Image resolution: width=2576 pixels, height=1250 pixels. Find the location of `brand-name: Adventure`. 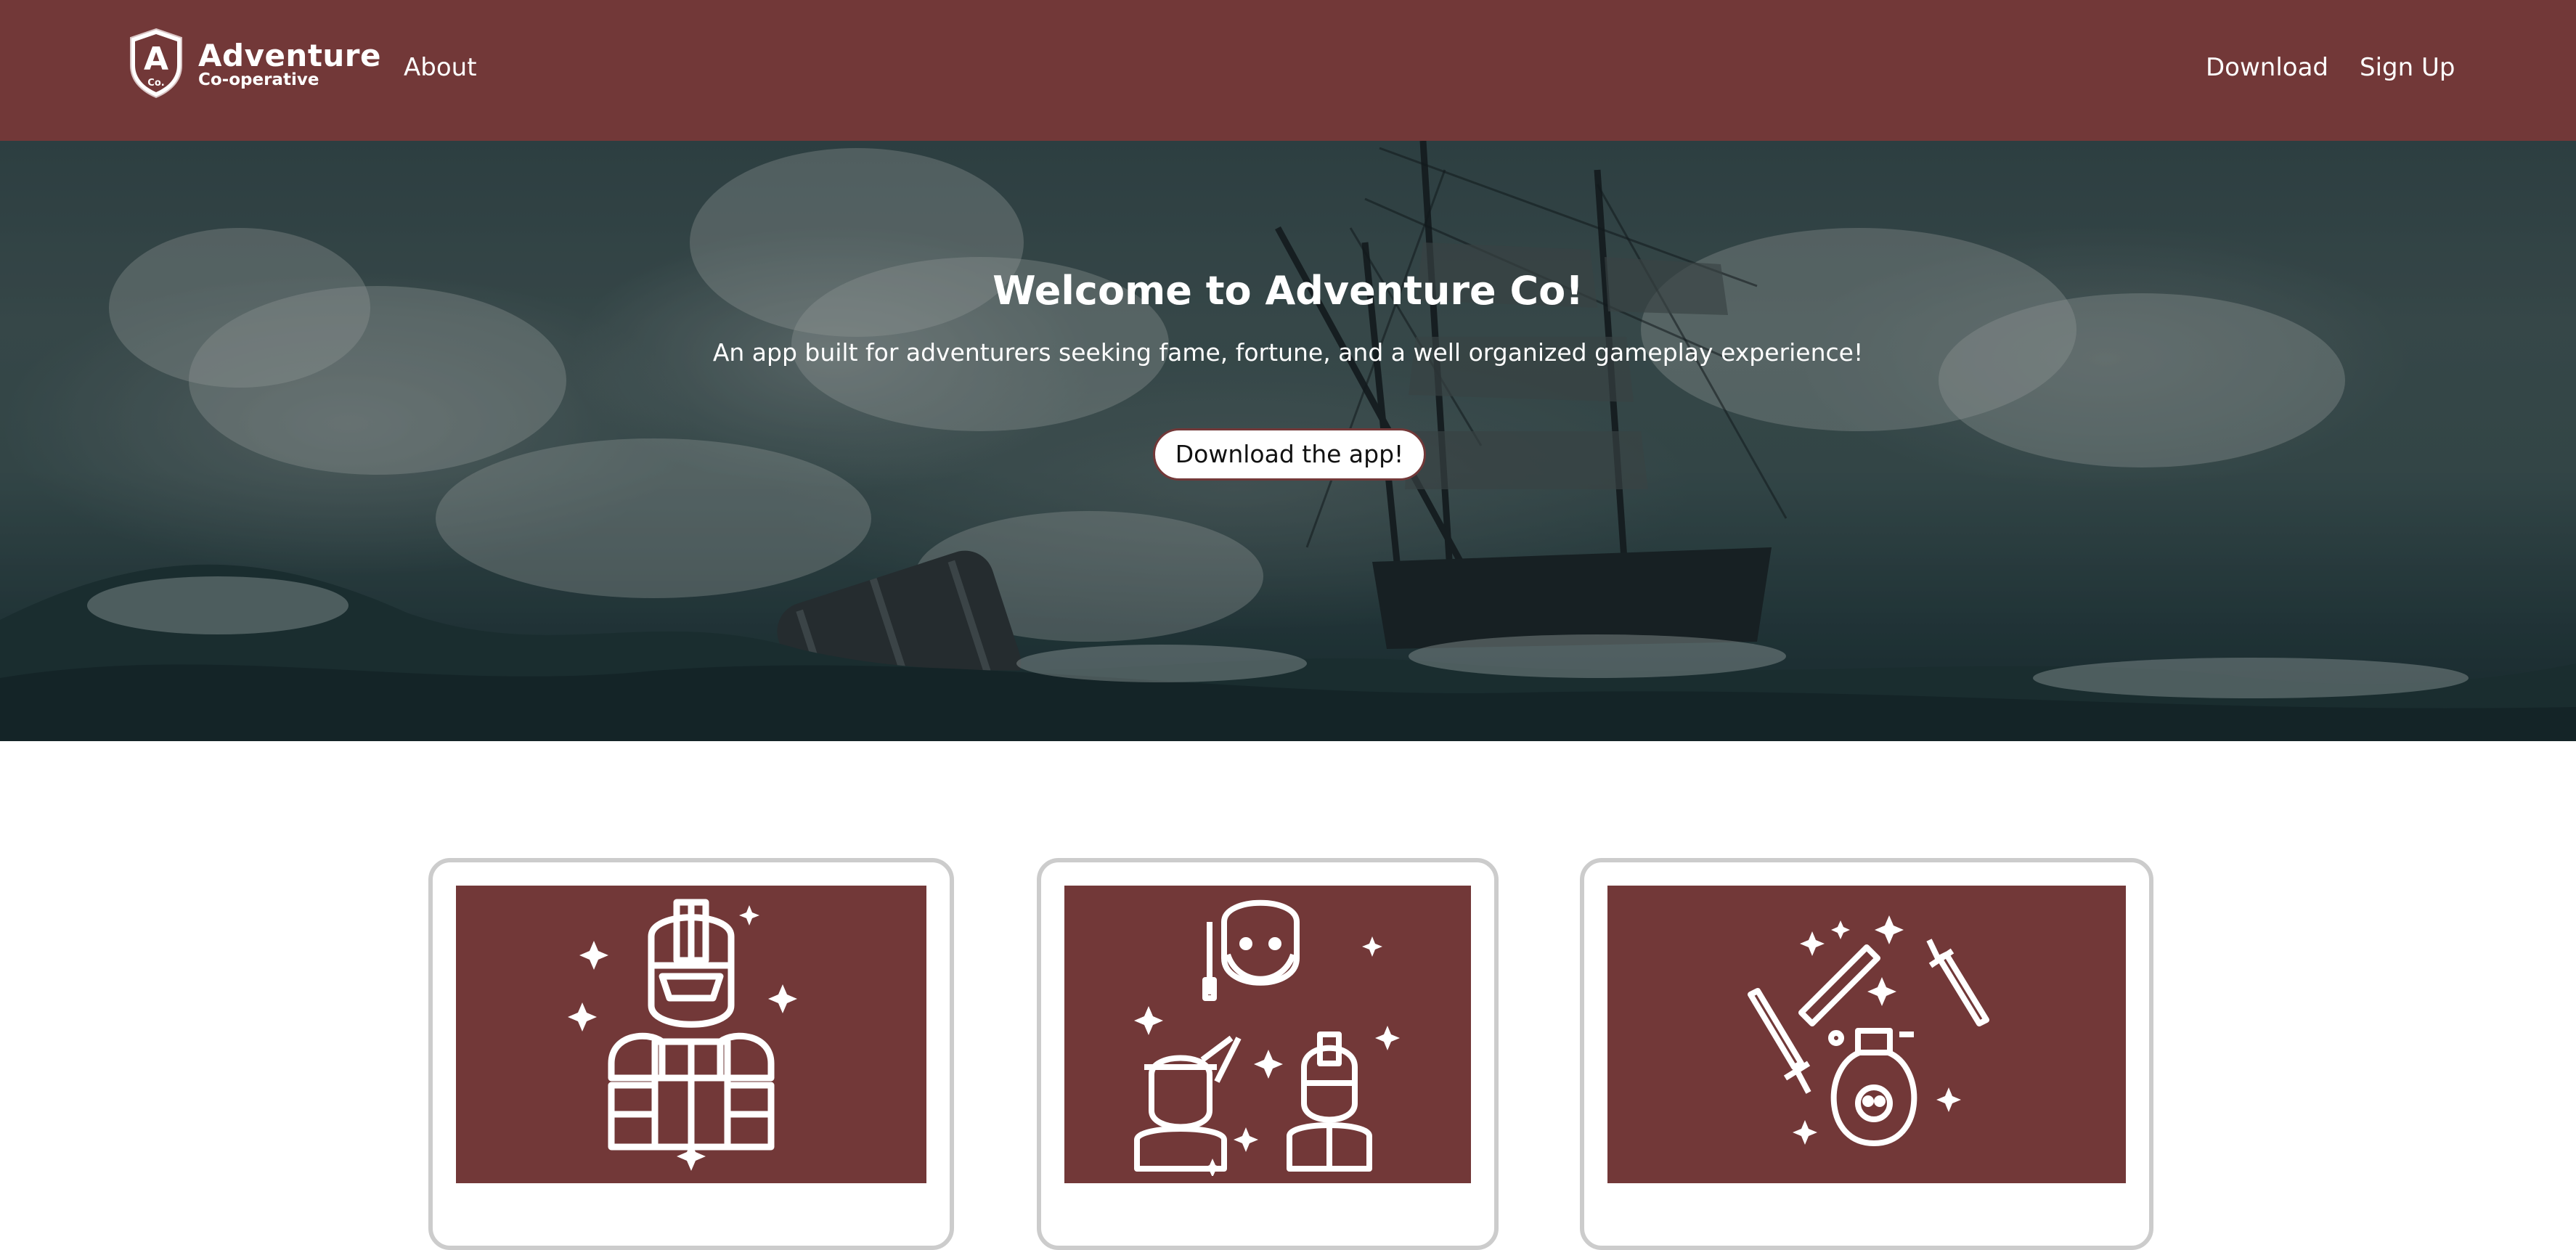

brand-name: Adventure is located at coordinates (290, 55).